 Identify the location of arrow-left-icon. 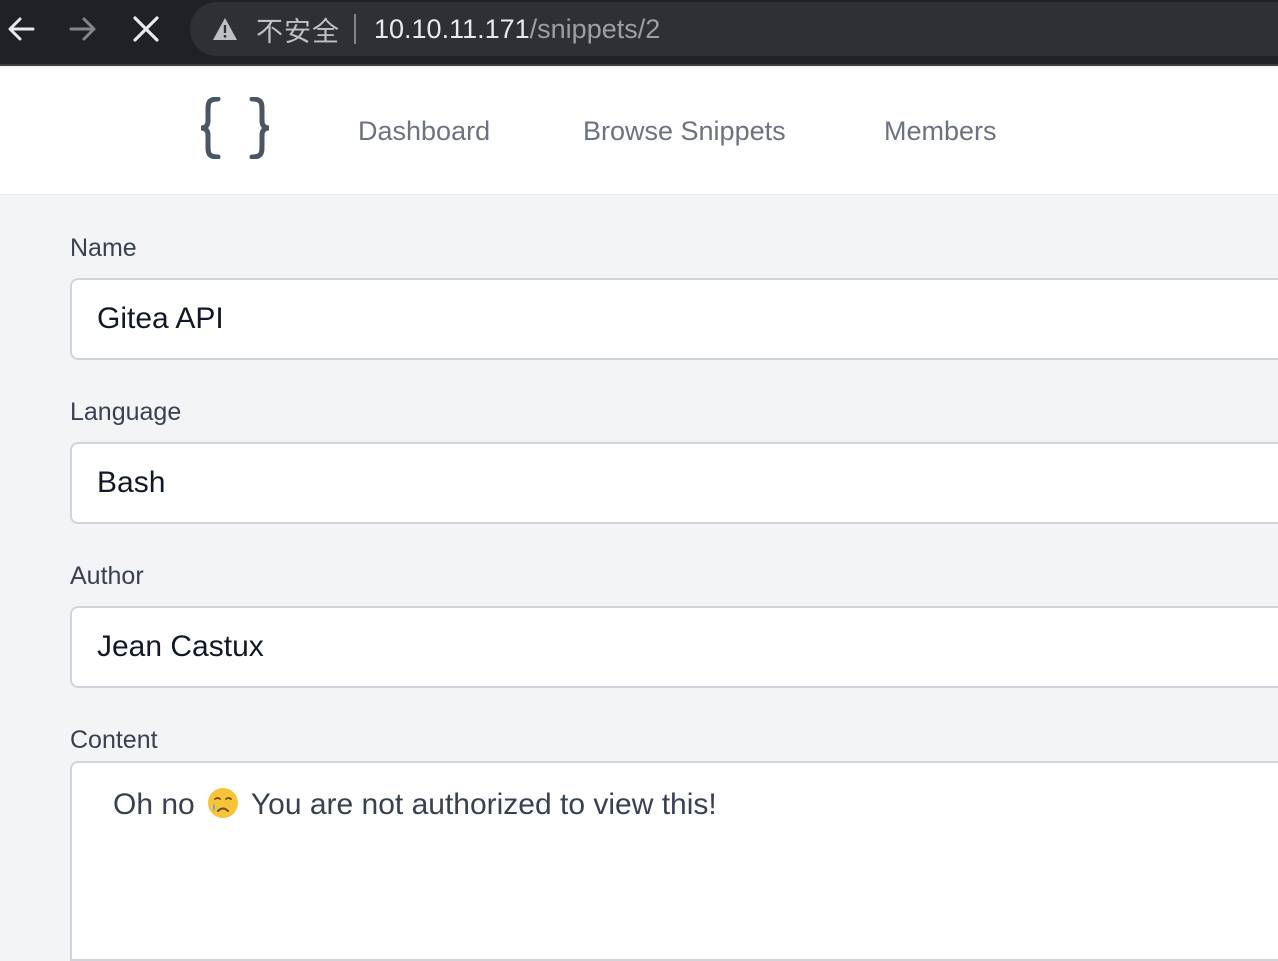
(21, 29).